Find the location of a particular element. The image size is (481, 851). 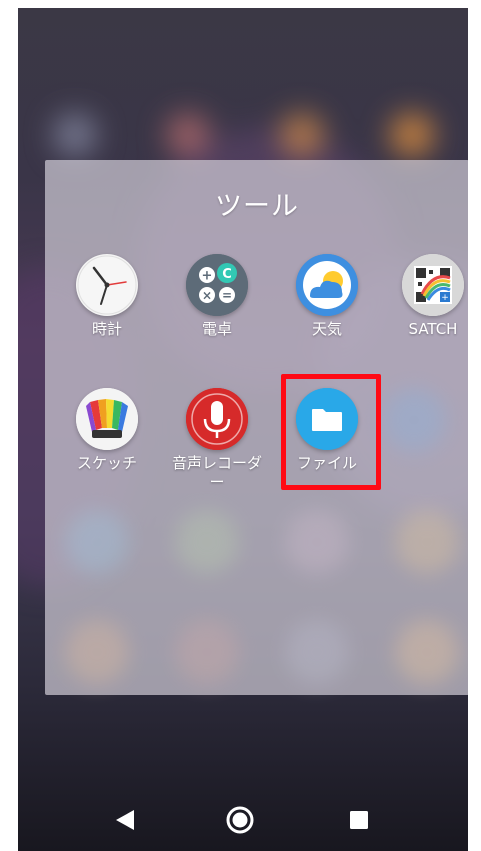

recents-icon is located at coordinates (359, 820).